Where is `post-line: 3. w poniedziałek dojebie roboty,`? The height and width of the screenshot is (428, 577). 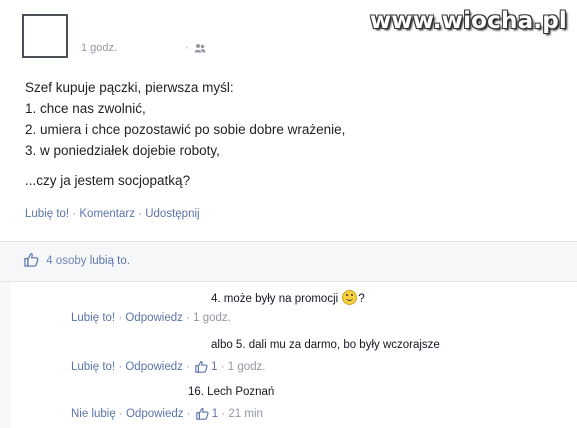
post-line: 3. w poniedziałek dojebie roboty, is located at coordinates (122, 150).